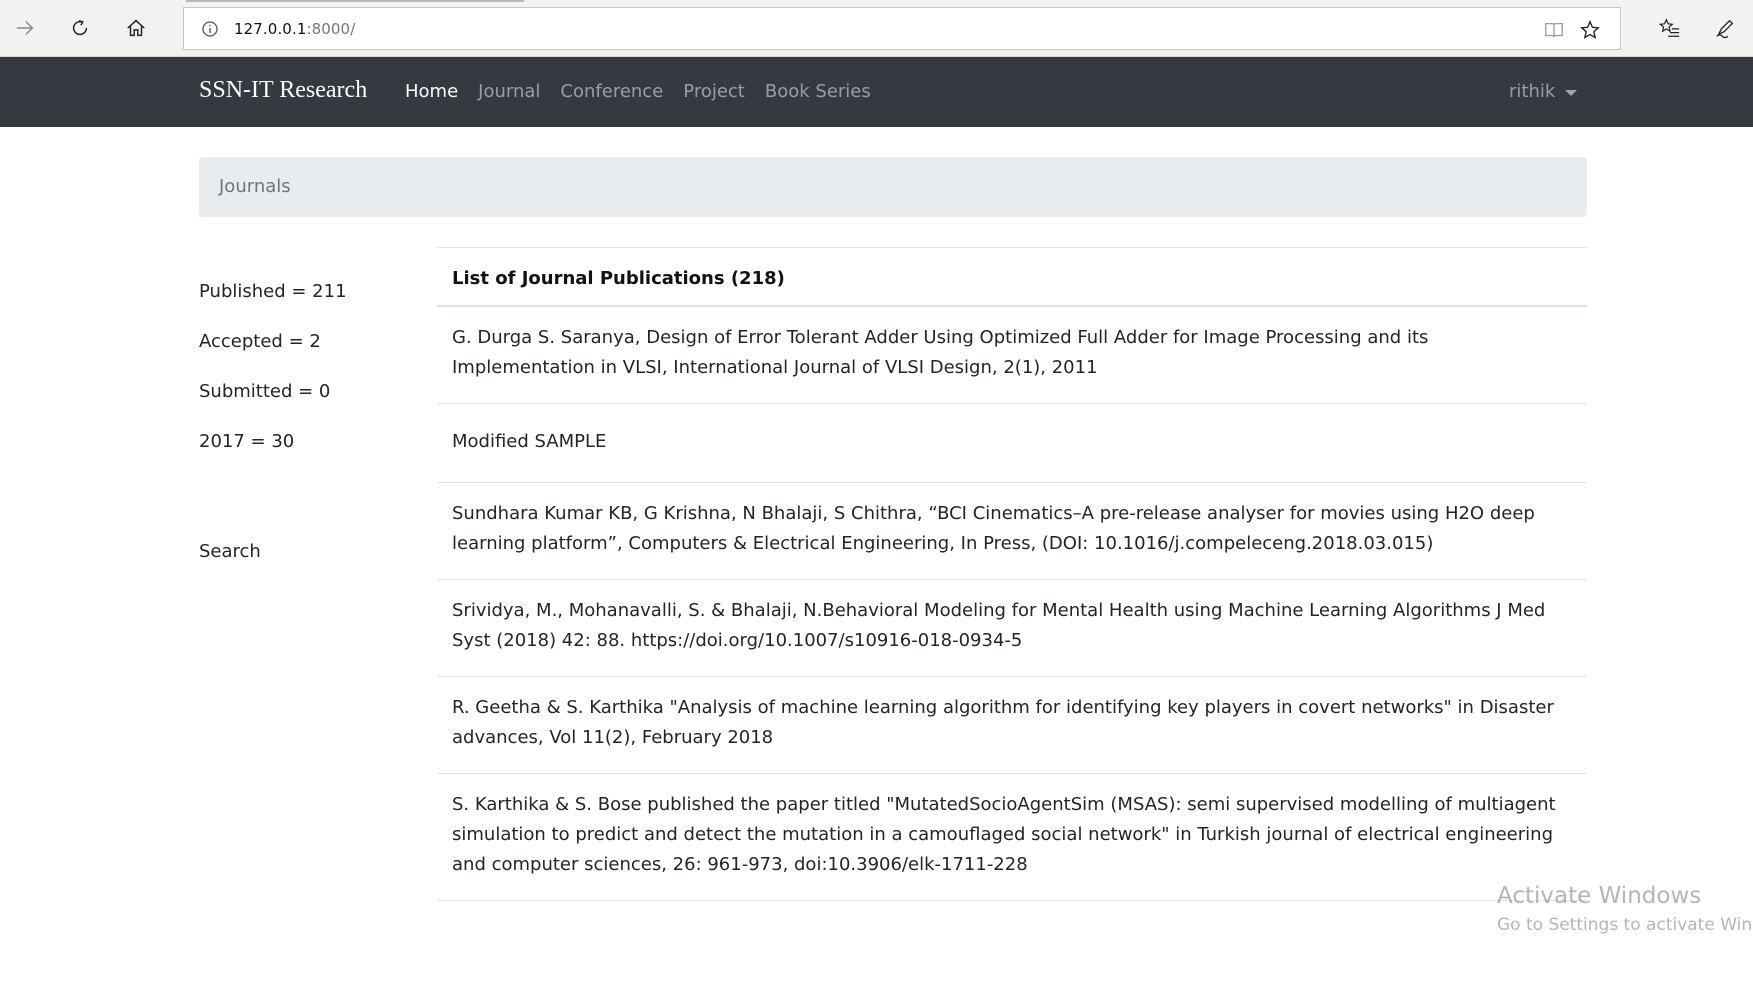 The height and width of the screenshot is (982, 1753). I want to click on favorite-star-icon, so click(1590, 30).